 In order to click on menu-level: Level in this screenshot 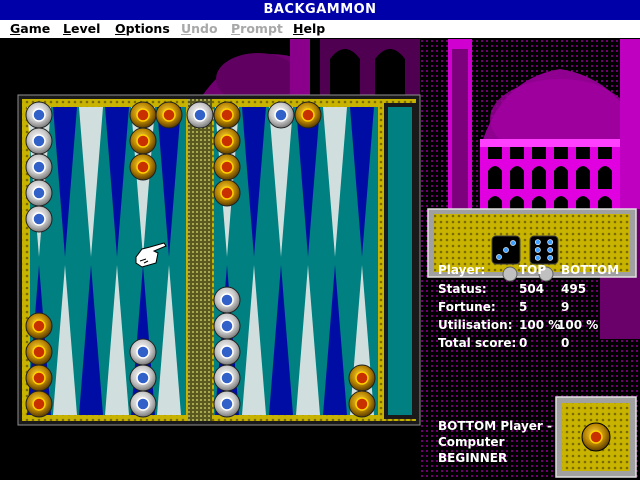, I will do `click(81, 28)`.